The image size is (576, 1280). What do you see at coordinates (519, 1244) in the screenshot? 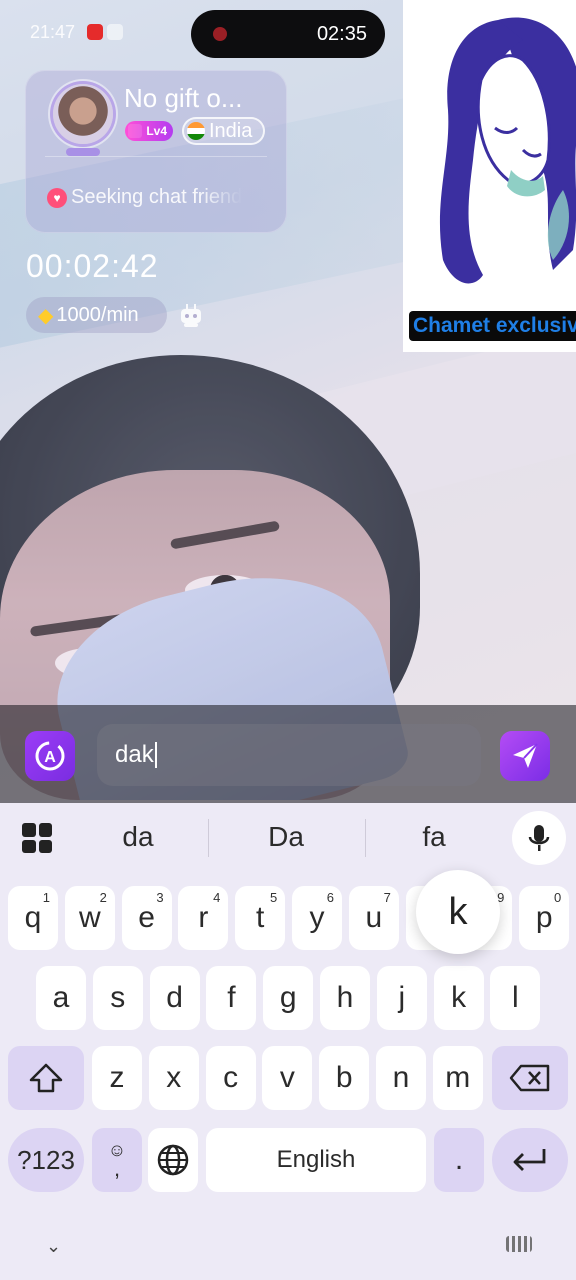
I see `keyboard-switch-icon` at bounding box center [519, 1244].